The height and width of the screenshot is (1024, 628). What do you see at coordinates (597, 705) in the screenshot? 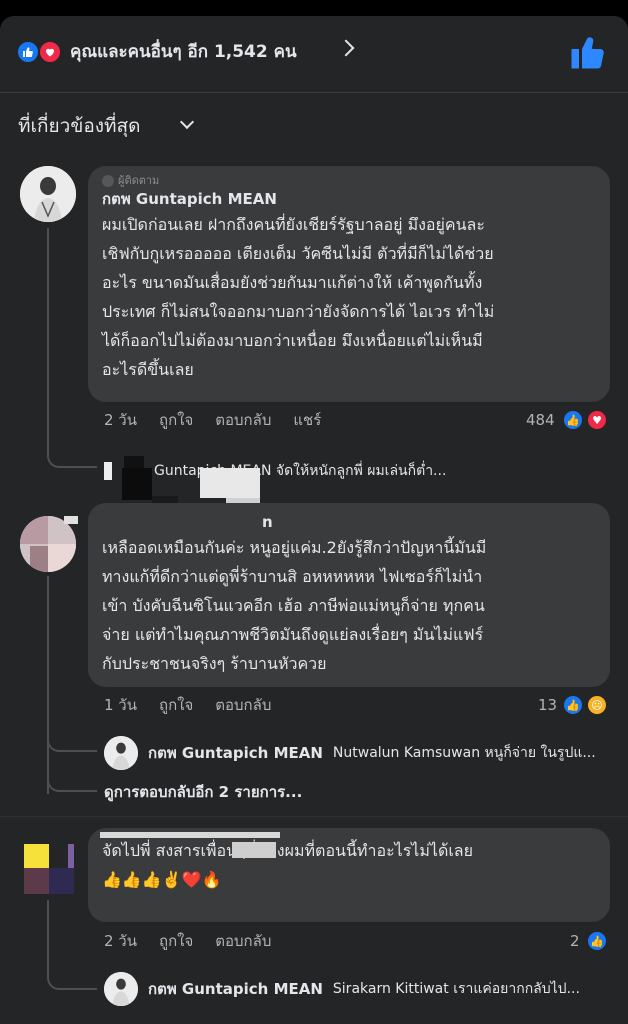
I see `sad-icon: ☹` at bounding box center [597, 705].